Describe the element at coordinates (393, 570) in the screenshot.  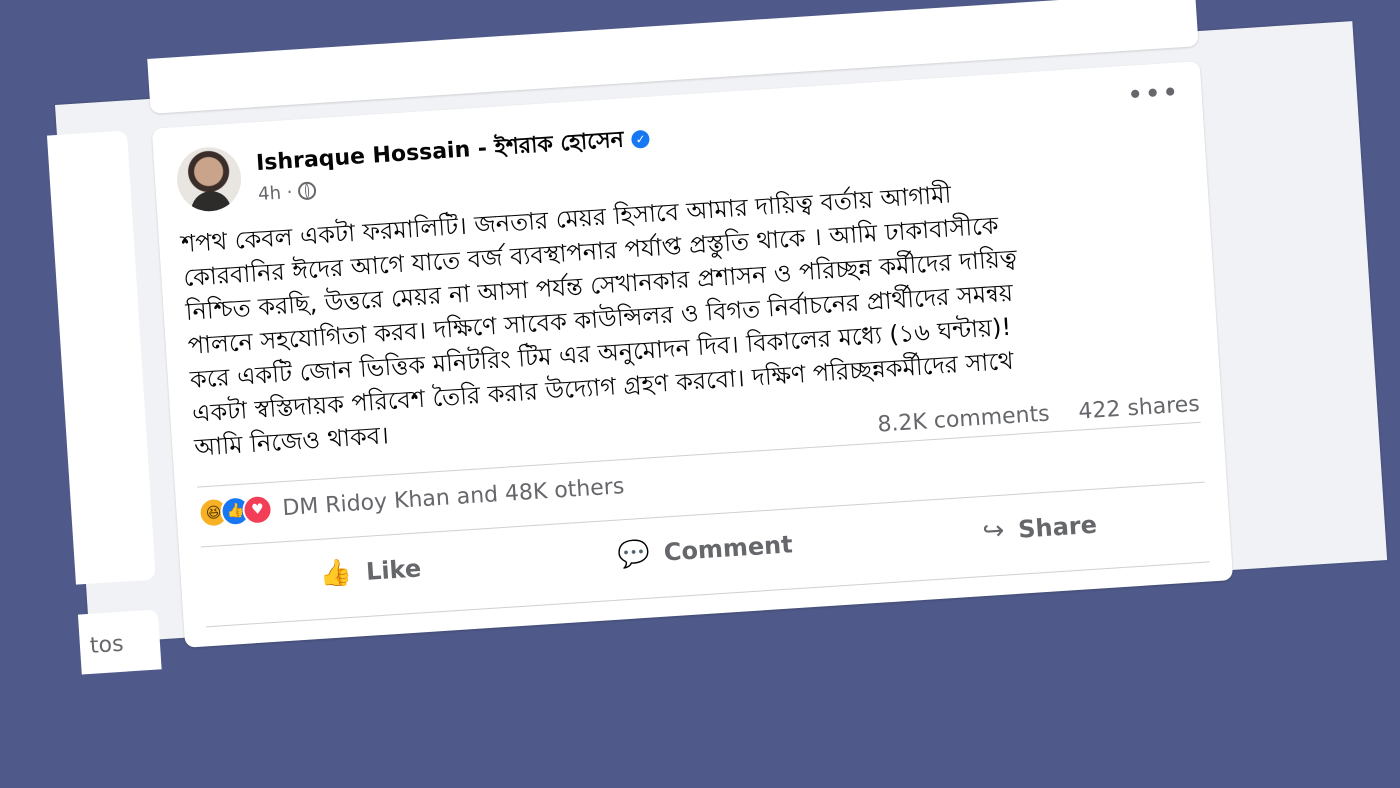
I see `like-label: Like` at that location.